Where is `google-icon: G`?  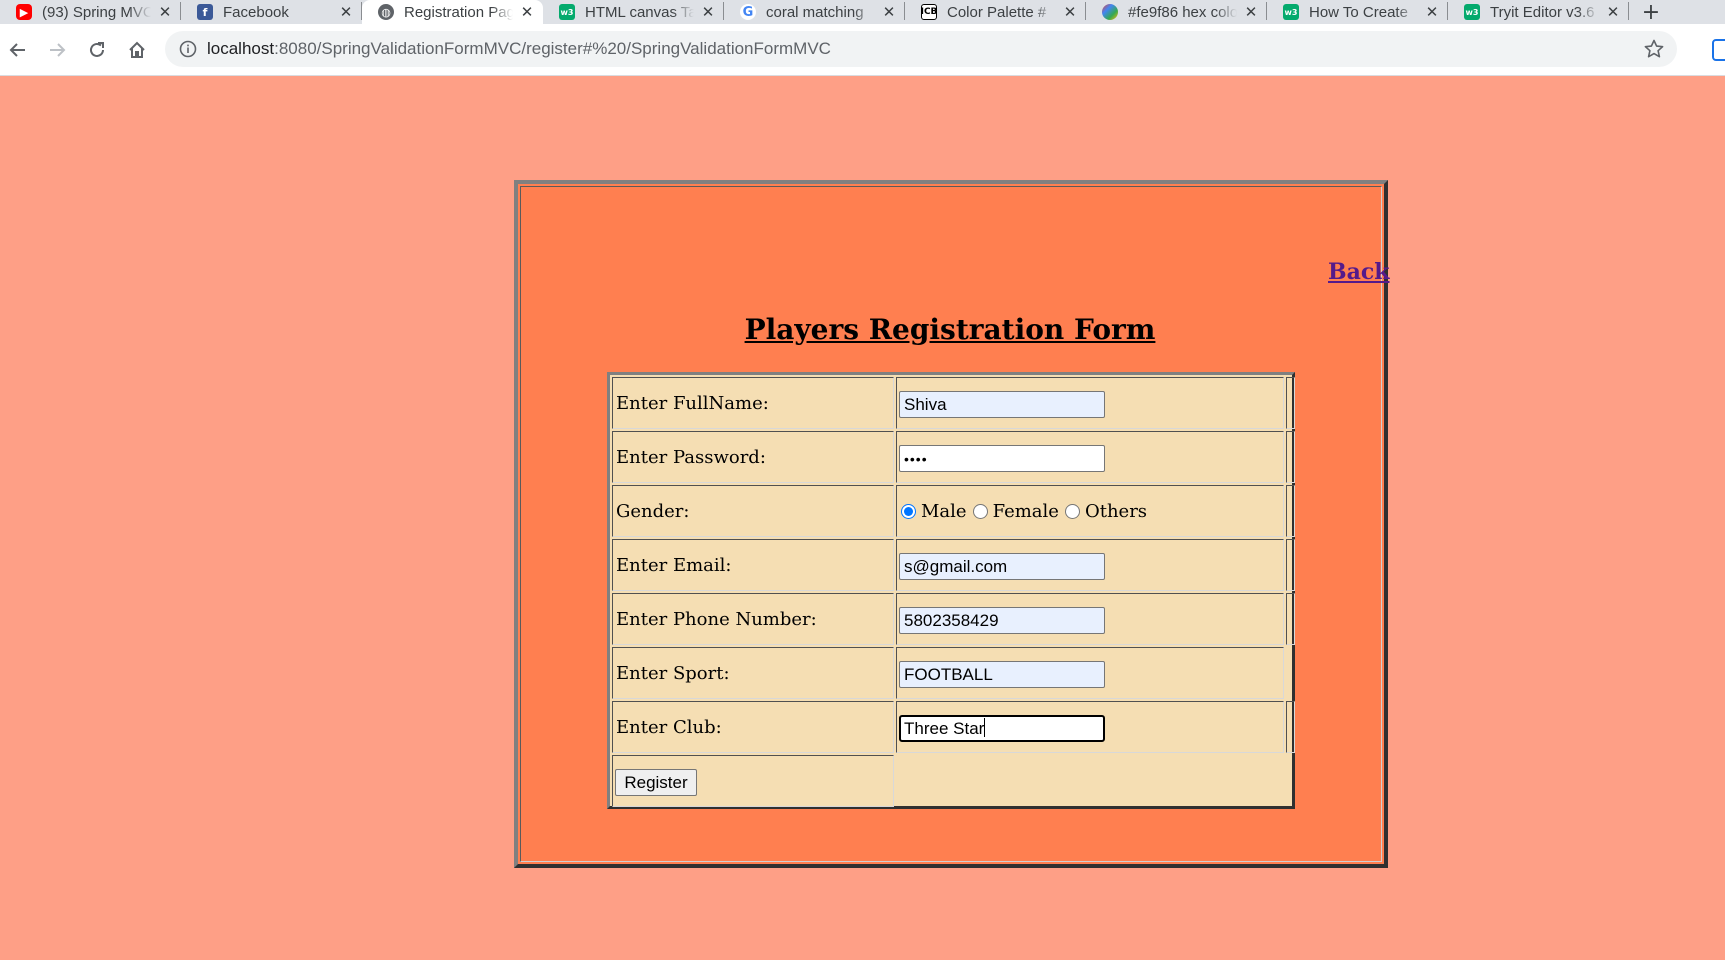
google-icon: G is located at coordinates (748, 12).